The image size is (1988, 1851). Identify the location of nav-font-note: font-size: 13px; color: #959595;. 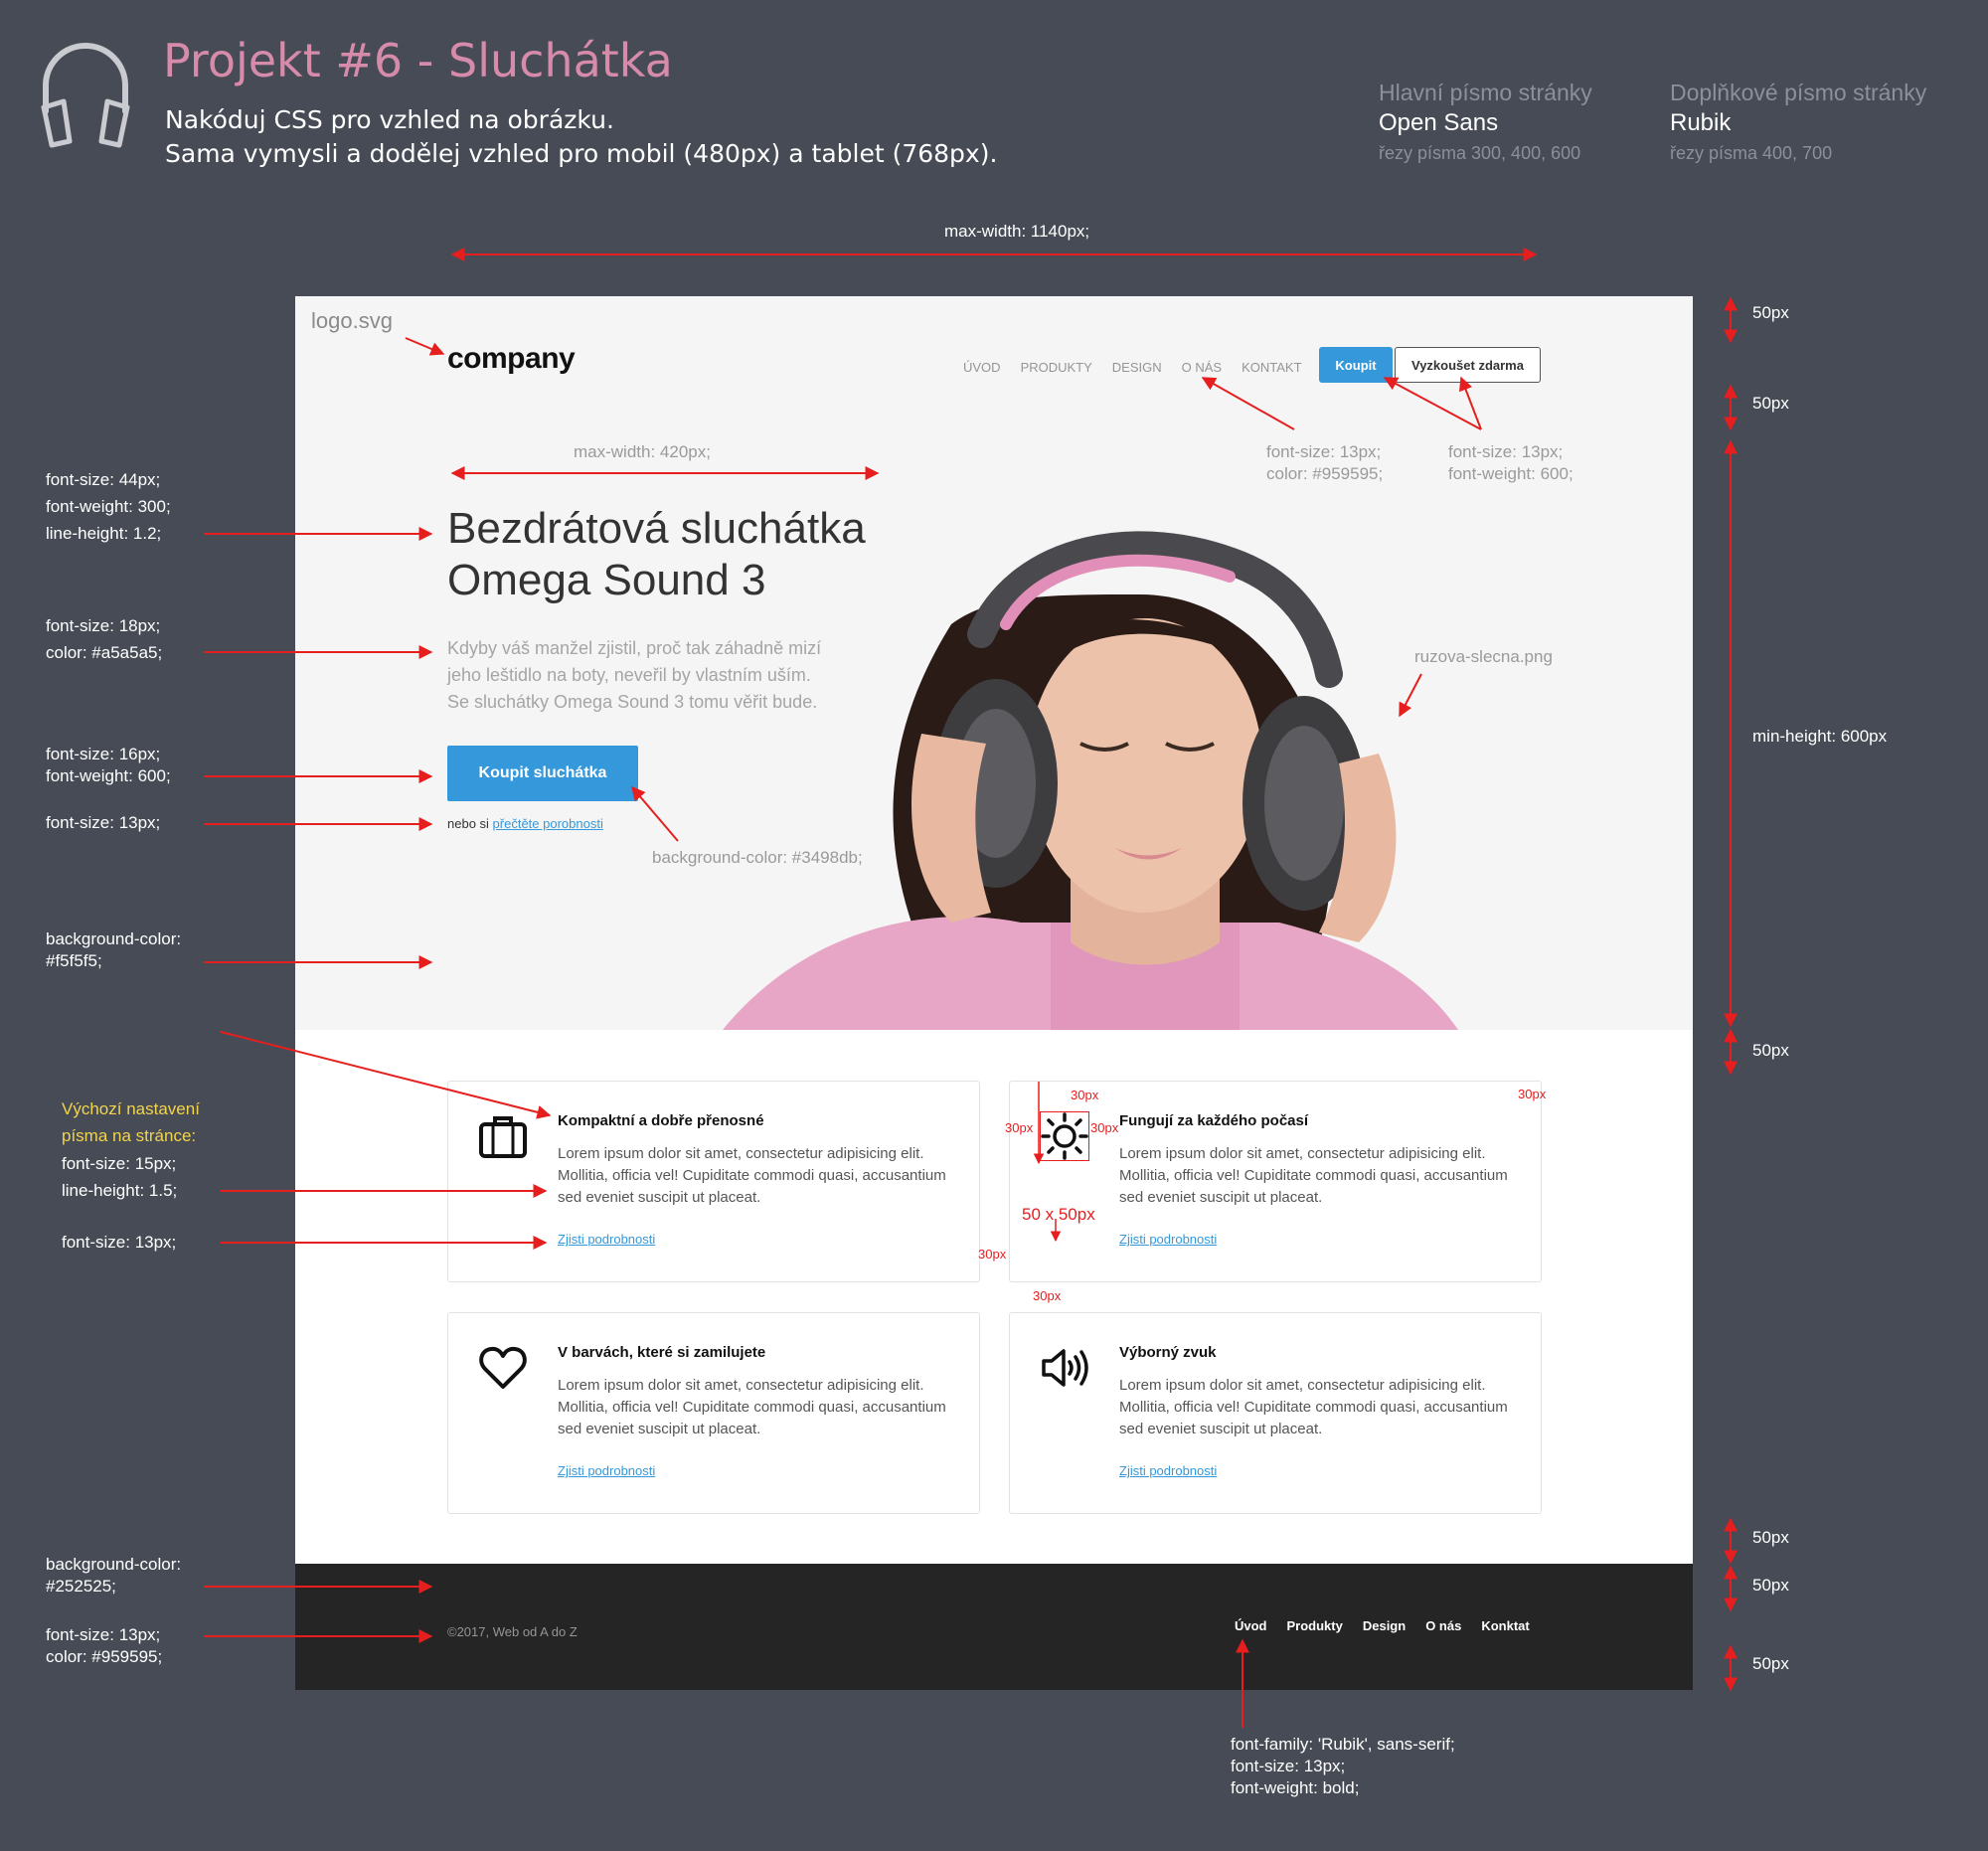
(1324, 463).